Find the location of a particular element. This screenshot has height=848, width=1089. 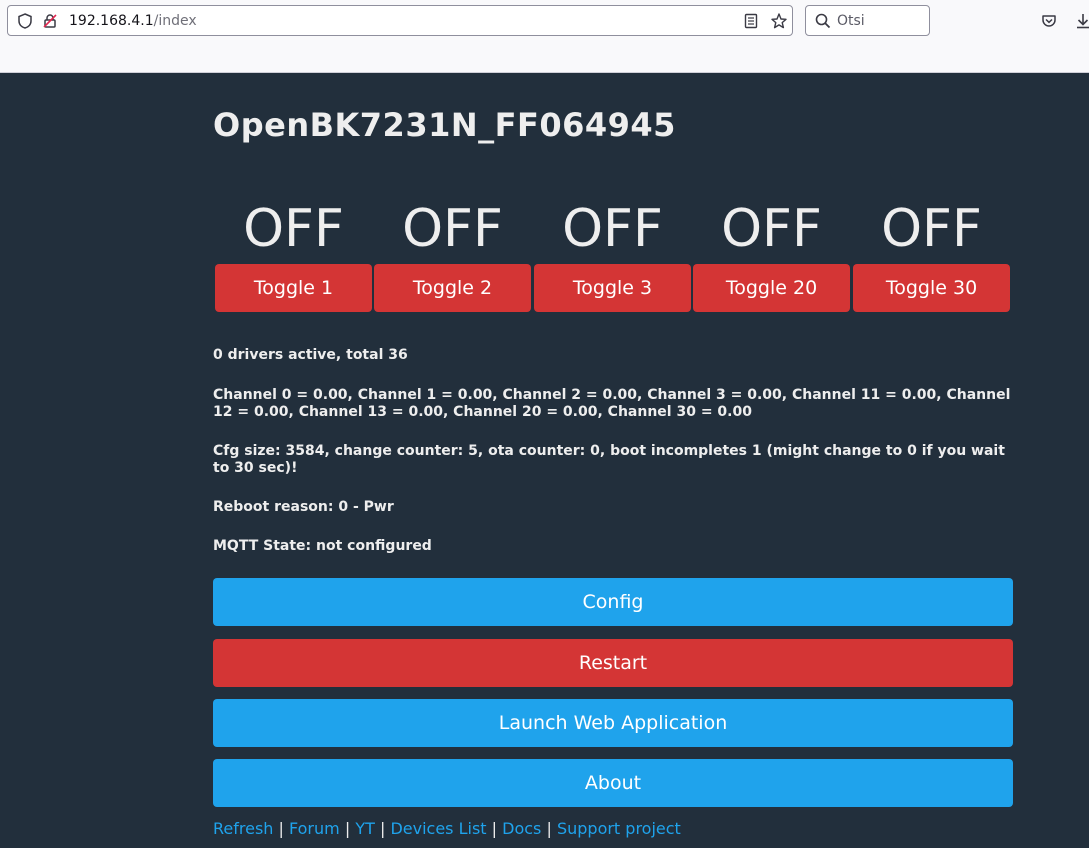

toggle-30-button: Toggle 30 is located at coordinates (931, 288).